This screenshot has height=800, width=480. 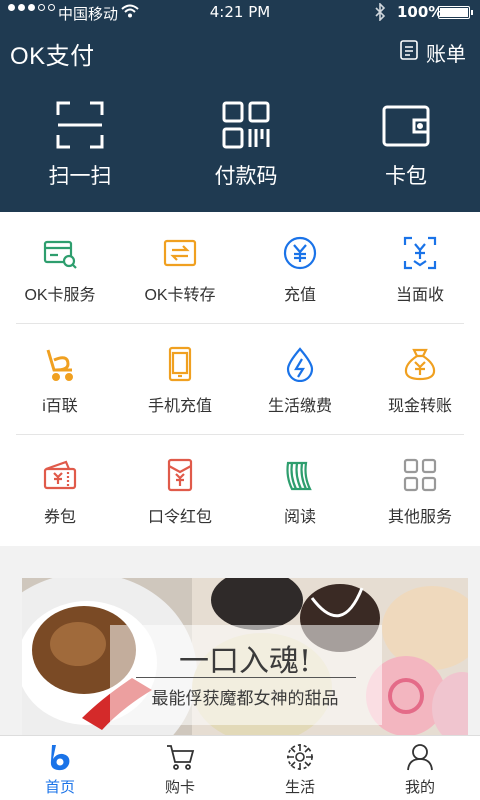 What do you see at coordinates (300, 757) in the screenshot?
I see `life-flower-icon` at bounding box center [300, 757].